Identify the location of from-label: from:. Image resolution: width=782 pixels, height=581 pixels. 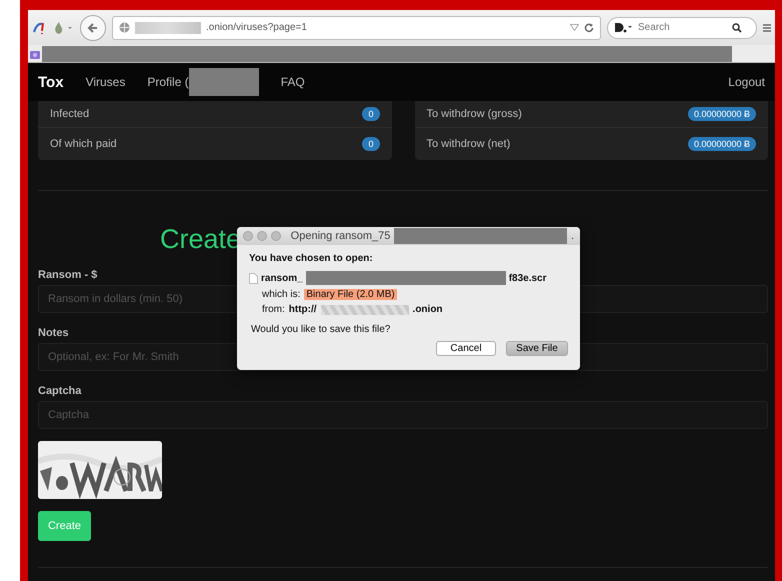
(273, 309).